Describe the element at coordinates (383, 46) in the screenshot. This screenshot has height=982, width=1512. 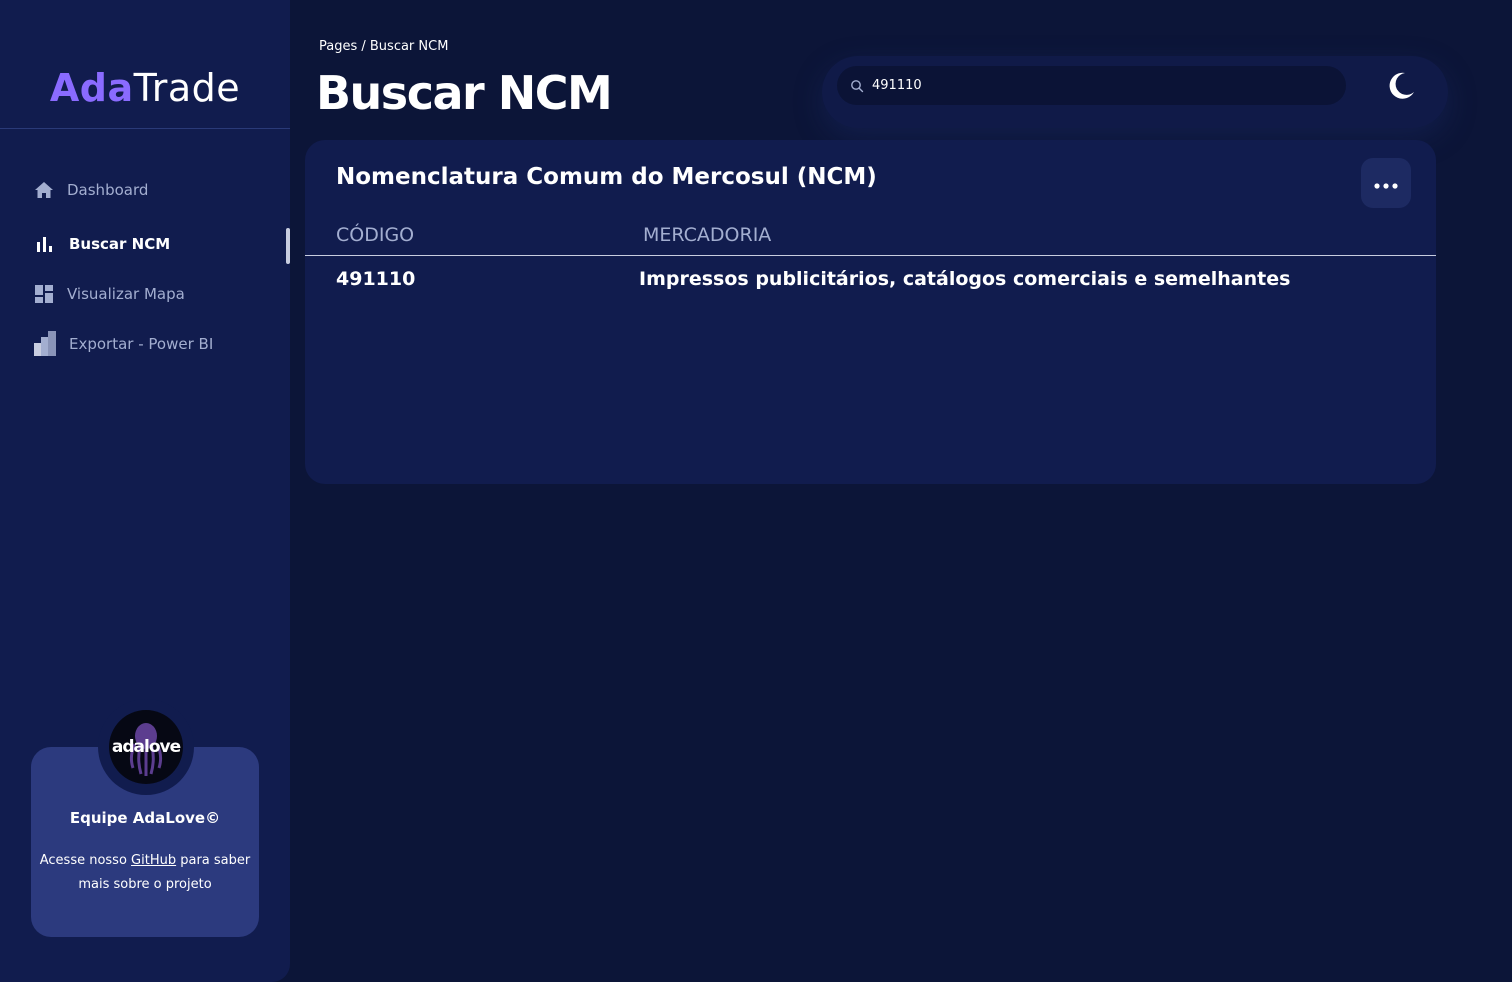
I see `breadcrumb: Pages / Buscar NCM` at that location.